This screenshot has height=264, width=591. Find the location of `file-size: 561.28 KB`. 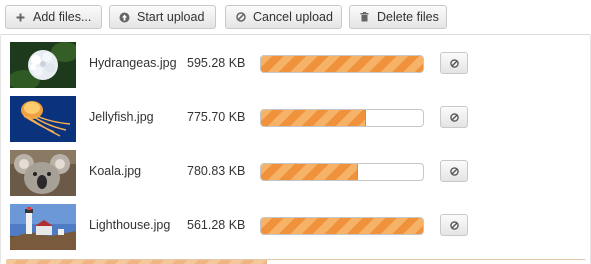

file-size: 561.28 KB is located at coordinates (216, 225).